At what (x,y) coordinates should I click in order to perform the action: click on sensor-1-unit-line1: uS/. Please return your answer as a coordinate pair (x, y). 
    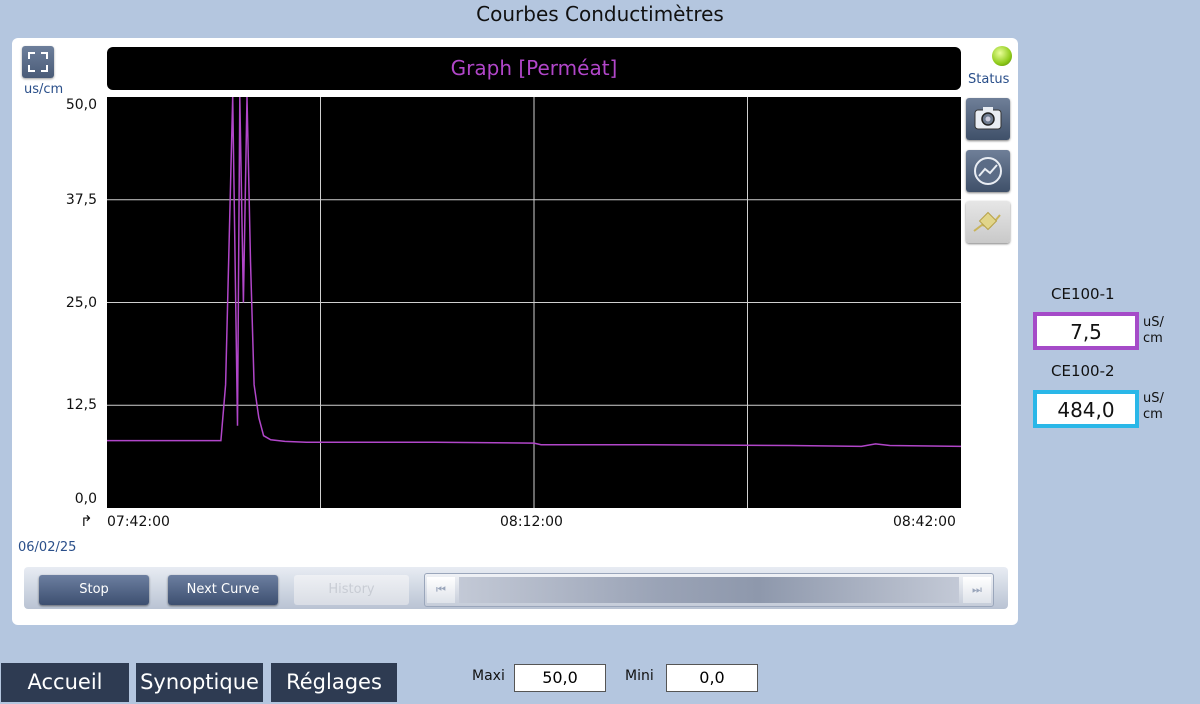
    Looking at the image, I should click on (1153, 322).